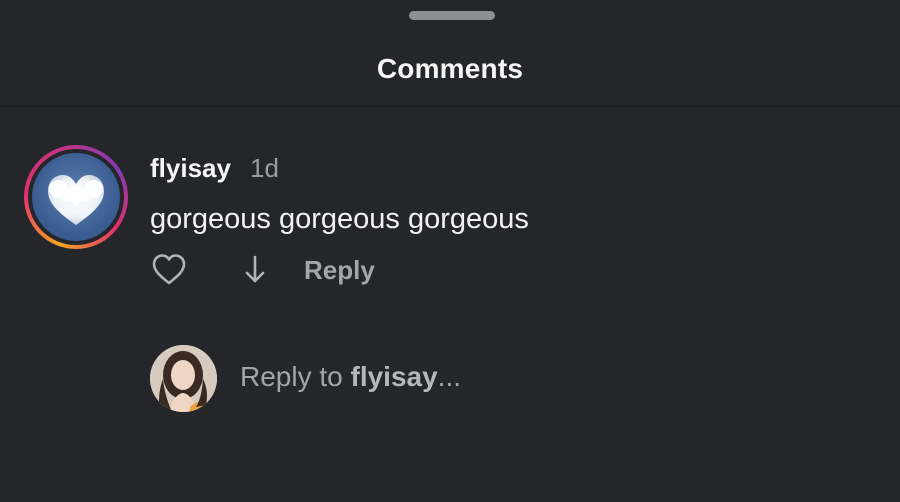 This screenshot has width=900, height=502. What do you see at coordinates (452, 15) in the screenshot?
I see `drag-handle` at bounding box center [452, 15].